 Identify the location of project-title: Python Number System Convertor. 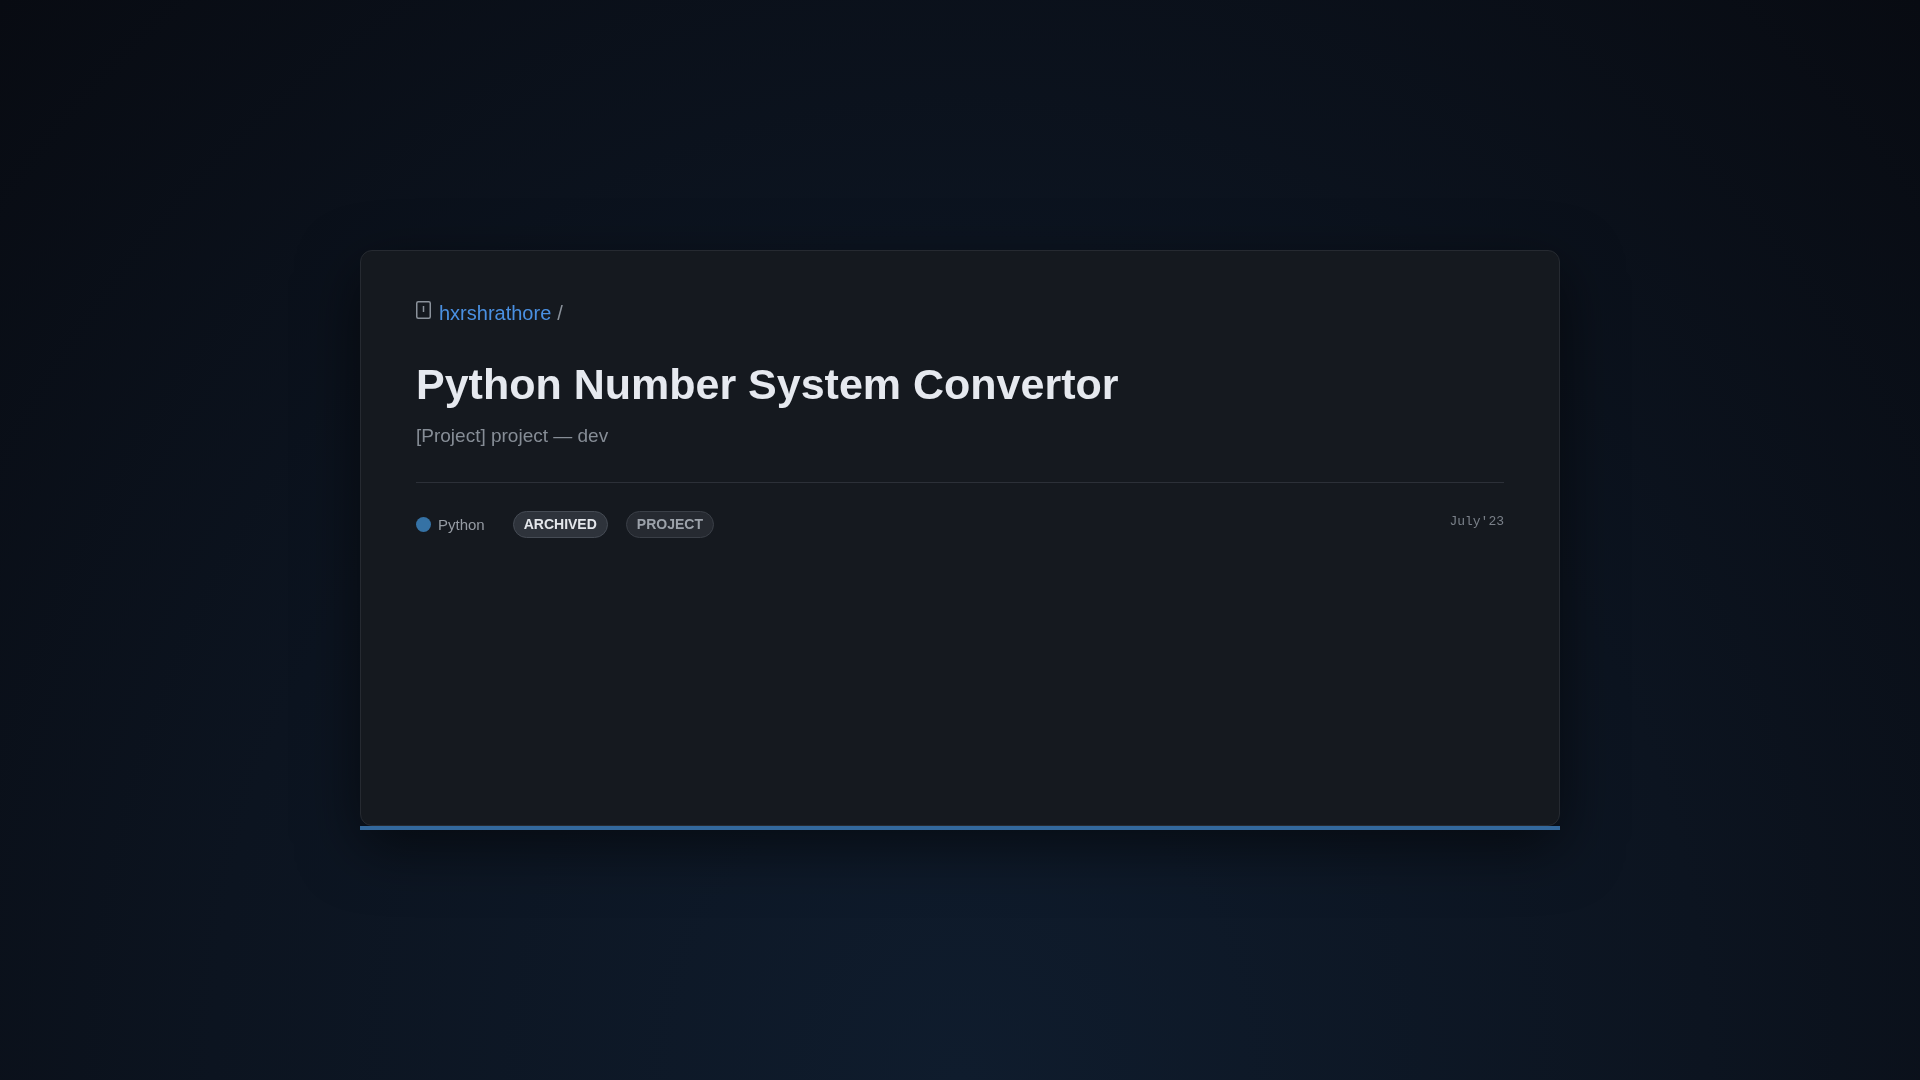
(767, 384).